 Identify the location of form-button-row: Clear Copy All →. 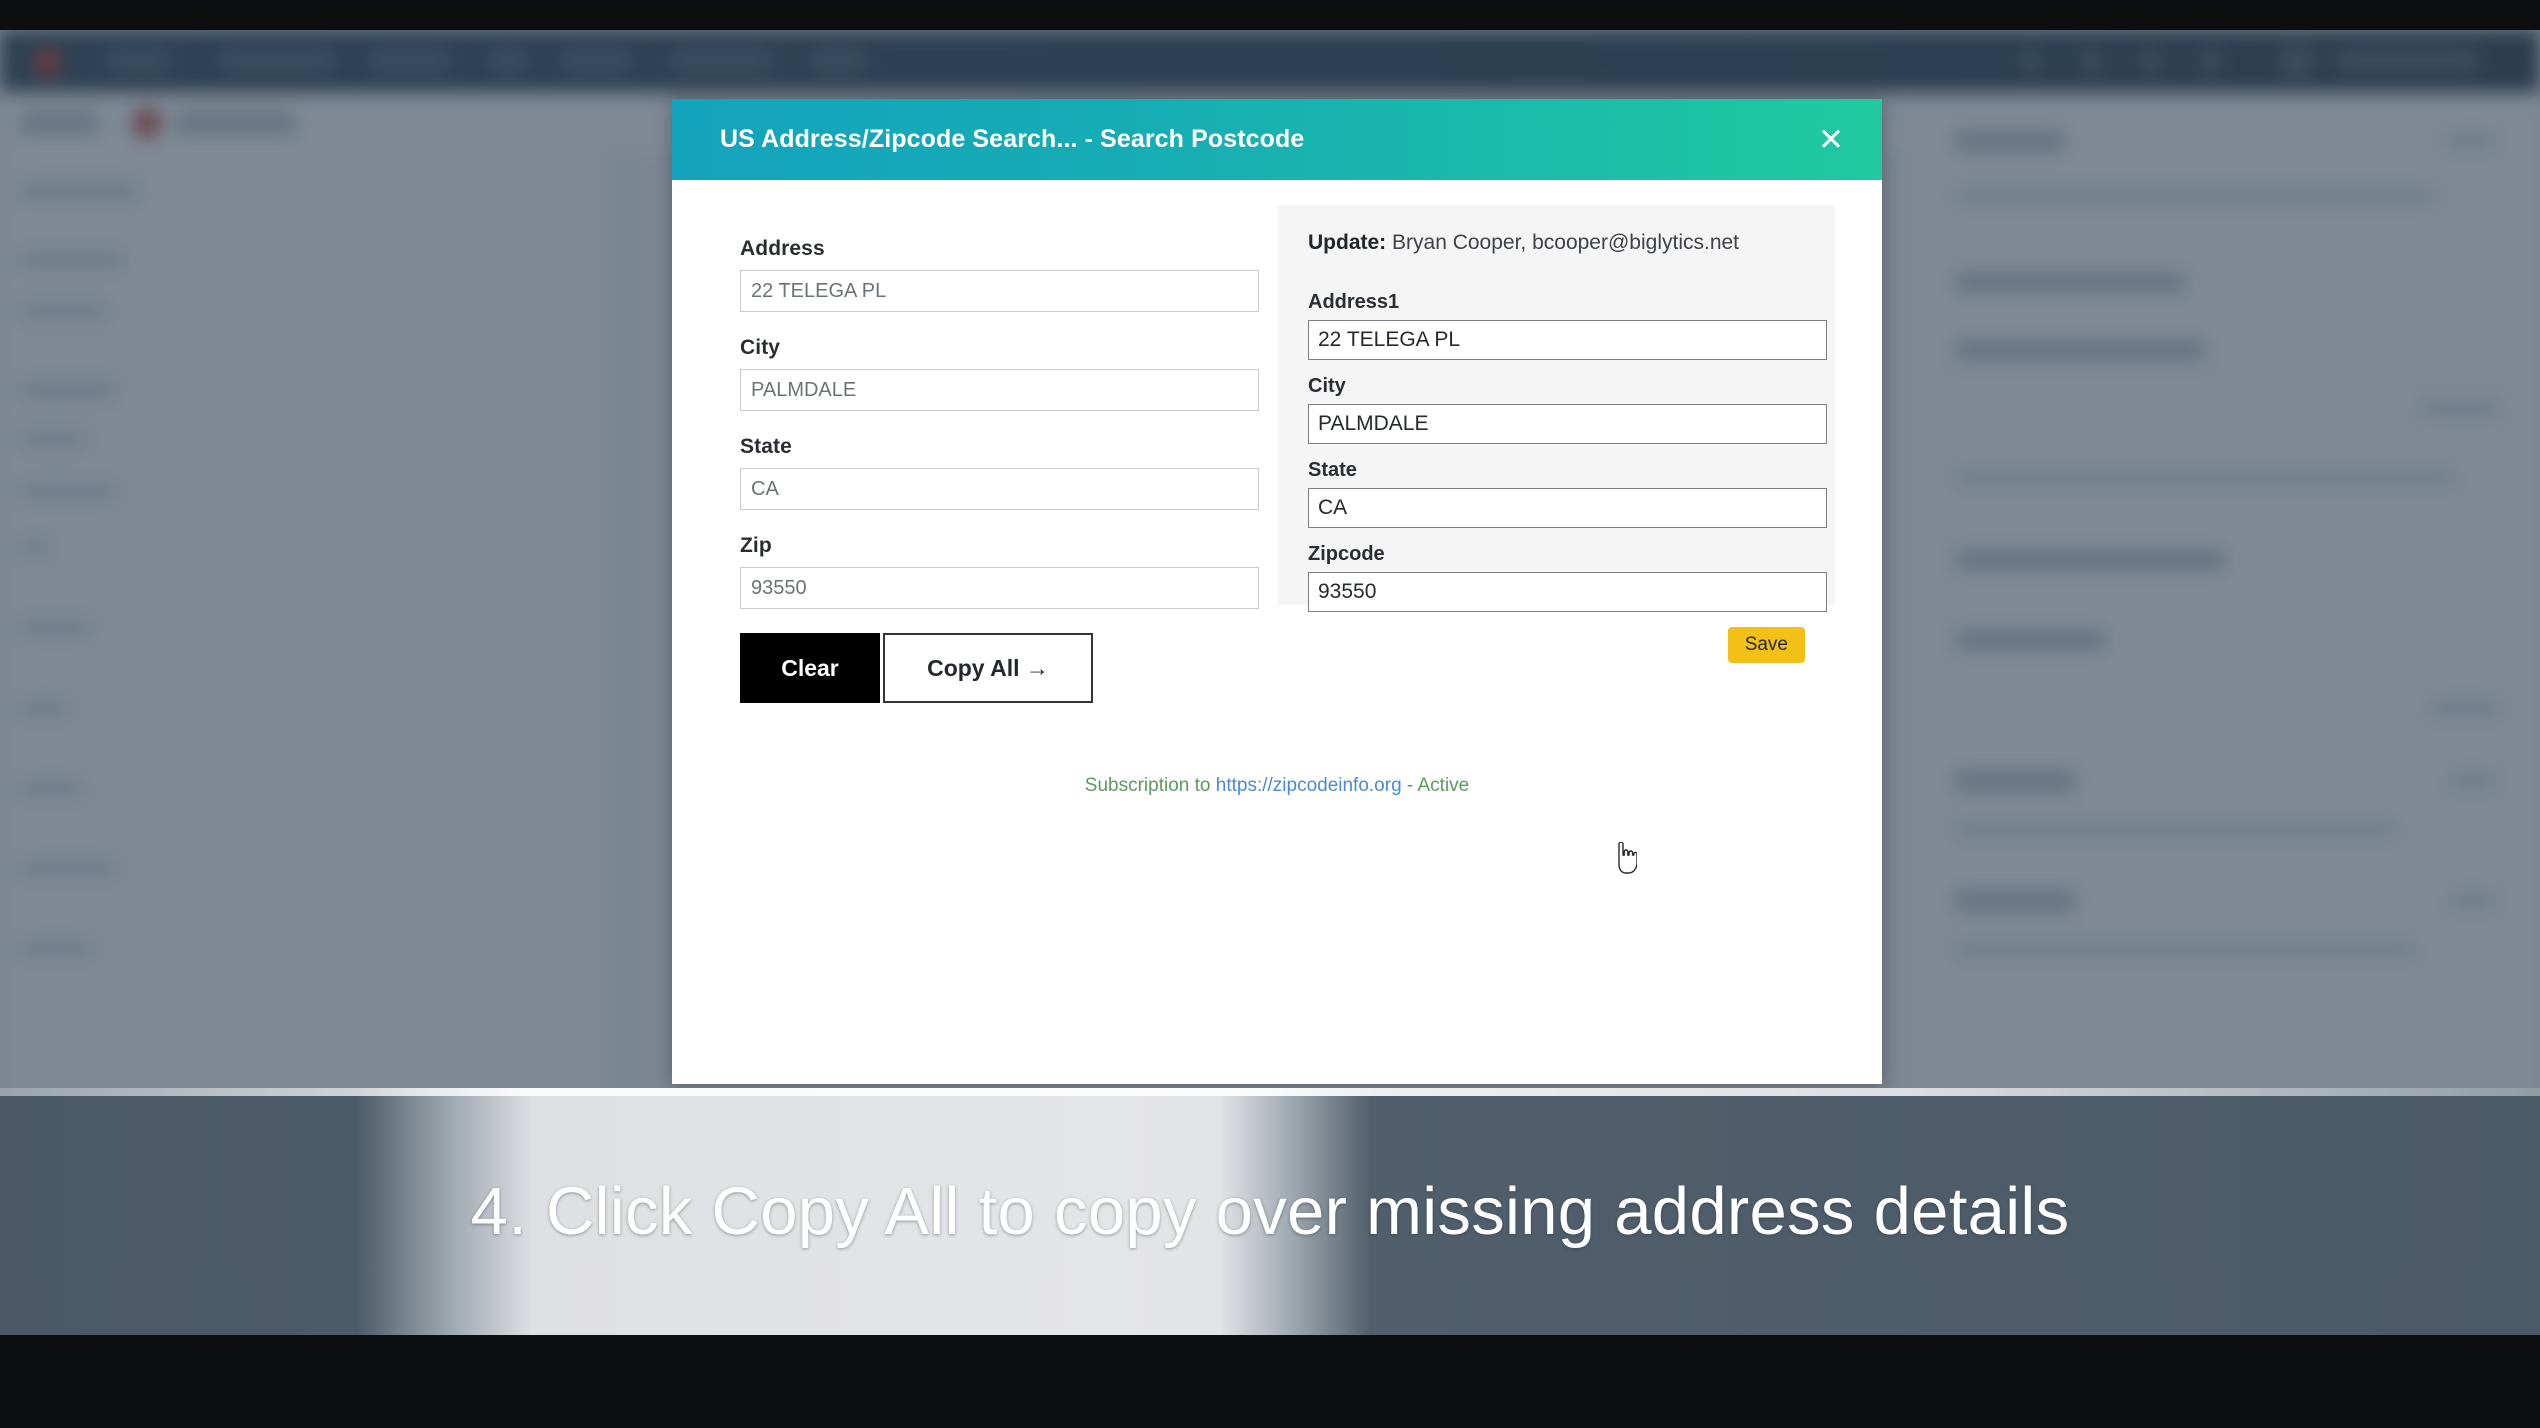
(1002, 668).